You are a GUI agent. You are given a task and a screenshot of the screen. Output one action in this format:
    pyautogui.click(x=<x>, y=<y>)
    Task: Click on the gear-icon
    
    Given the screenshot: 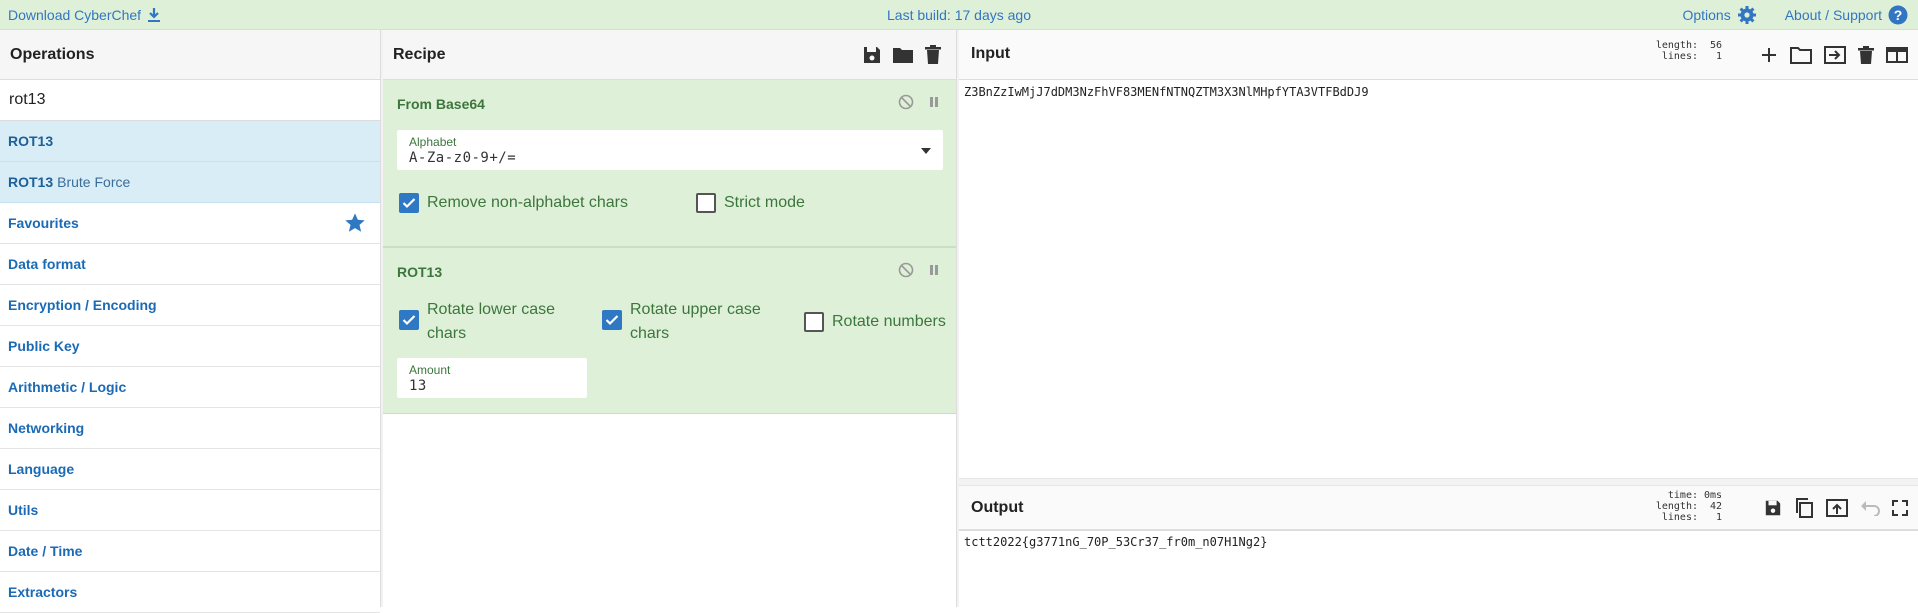 What is the action you would take?
    pyautogui.click(x=1747, y=15)
    